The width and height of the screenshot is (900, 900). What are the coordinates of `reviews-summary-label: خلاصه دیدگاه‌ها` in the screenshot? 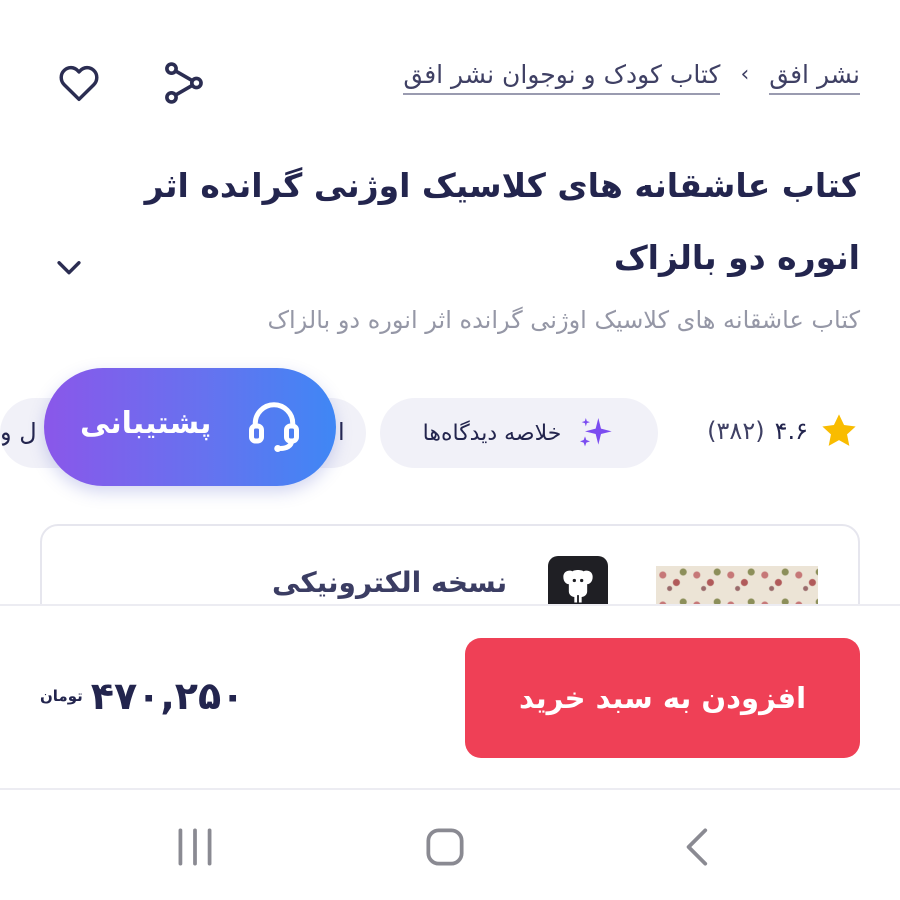 It's located at (492, 433).